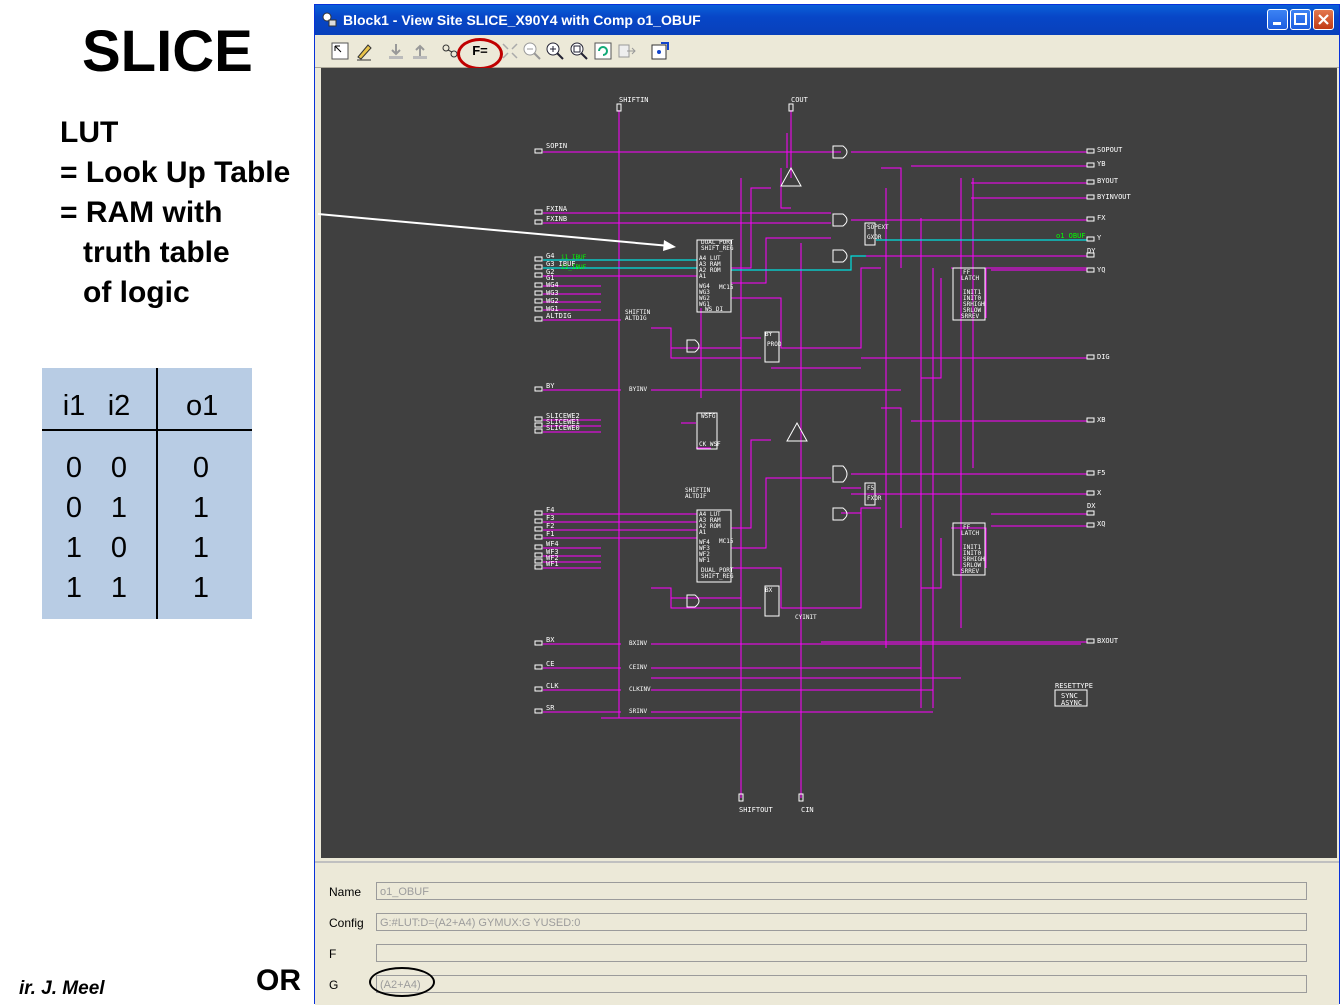 The image size is (1344, 1008). Describe the element at coordinates (157, 493) in the screenshot. I see `table-divider` at that location.